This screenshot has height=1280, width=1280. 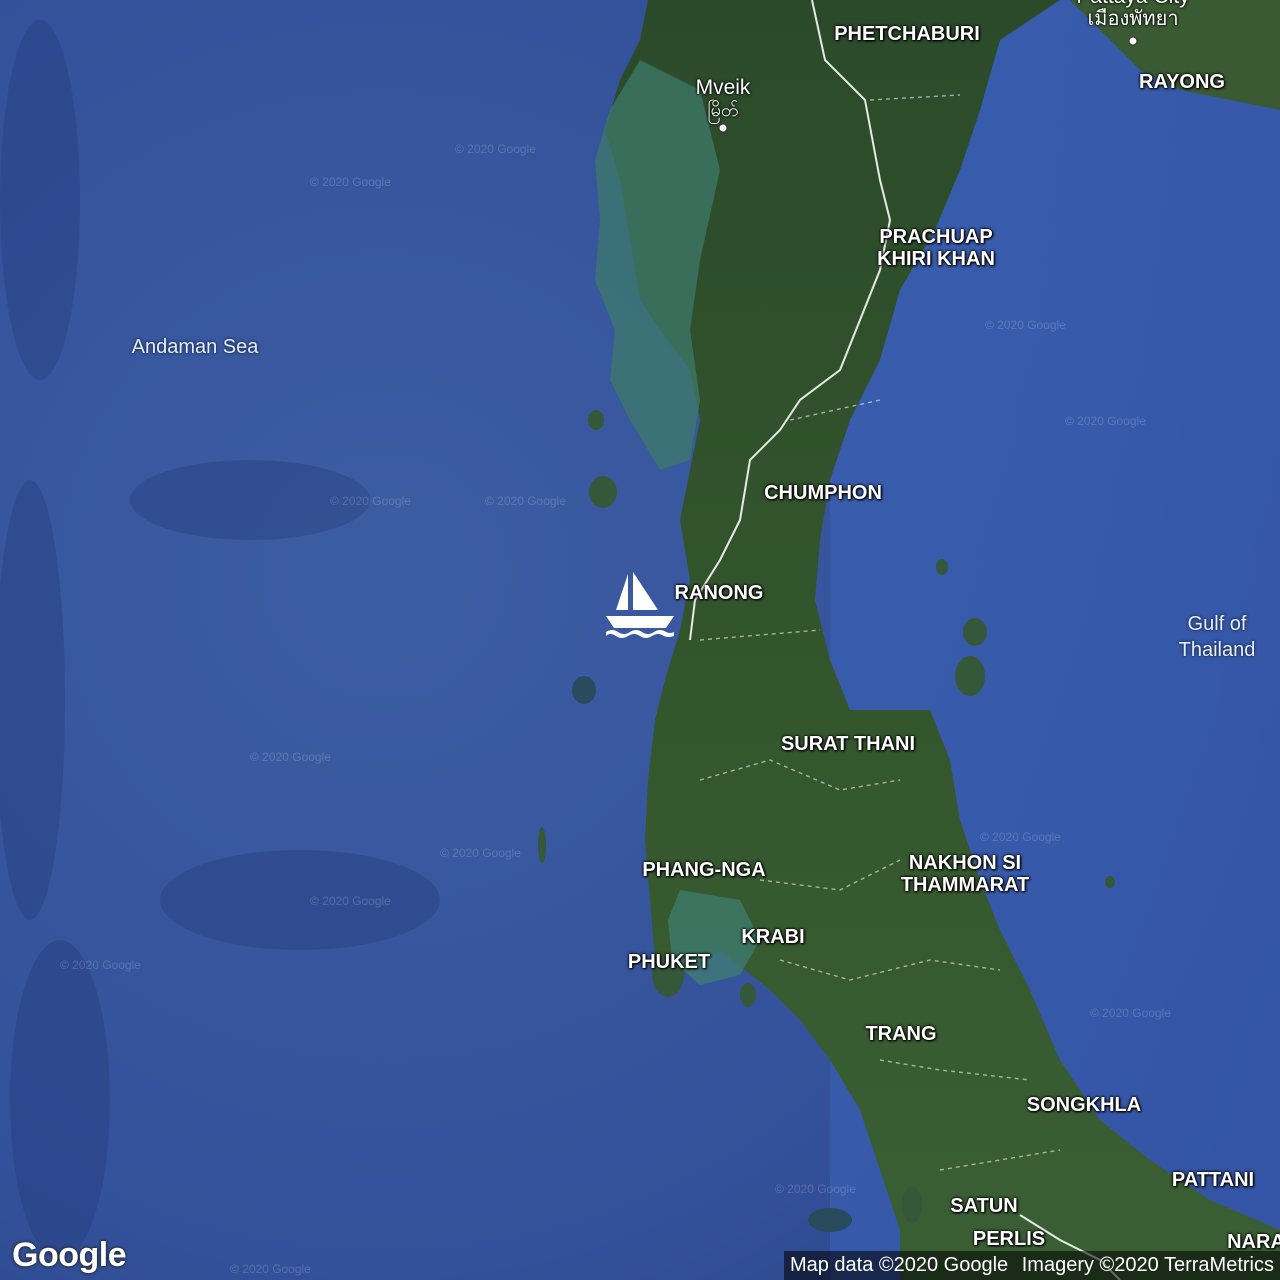 I want to click on city-local-name: မြိတ်, so click(x=723, y=110).